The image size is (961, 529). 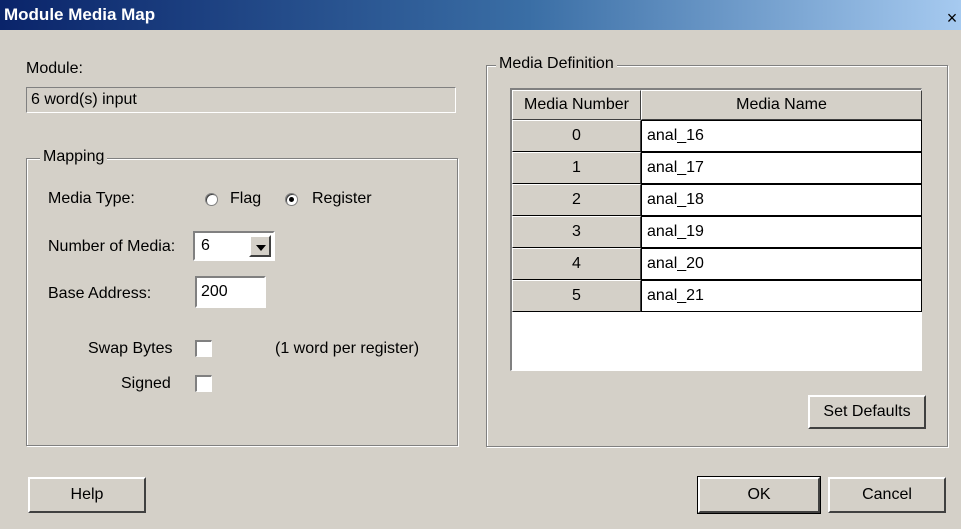 What do you see at coordinates (130, 348) in the screenshot?
I see `swap-bytes-label: Swap Bytes` at bounding box center [130, 348].